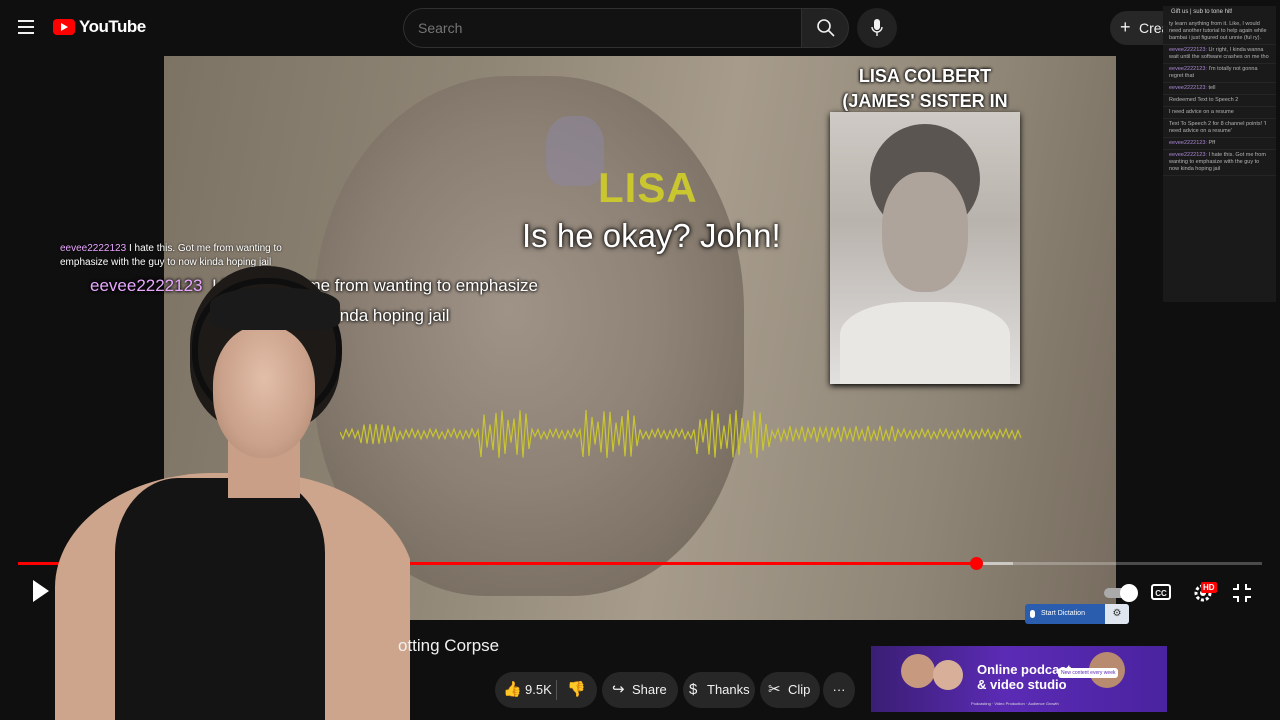  What do you see at coordinates (693, 689) in the screenshot?
I see `thanks-icon: $` at bounding box center [693, 689].